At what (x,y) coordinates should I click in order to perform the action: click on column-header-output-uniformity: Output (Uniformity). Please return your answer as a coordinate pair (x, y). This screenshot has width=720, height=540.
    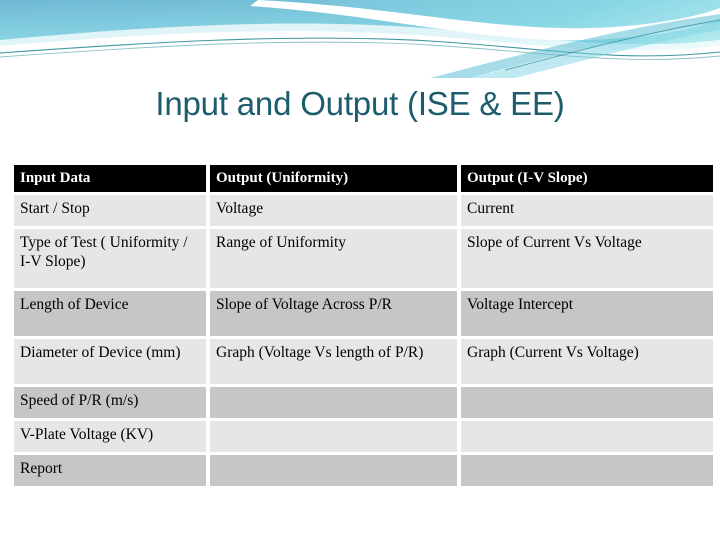
    Looking at the image, I should click on (333, 178).